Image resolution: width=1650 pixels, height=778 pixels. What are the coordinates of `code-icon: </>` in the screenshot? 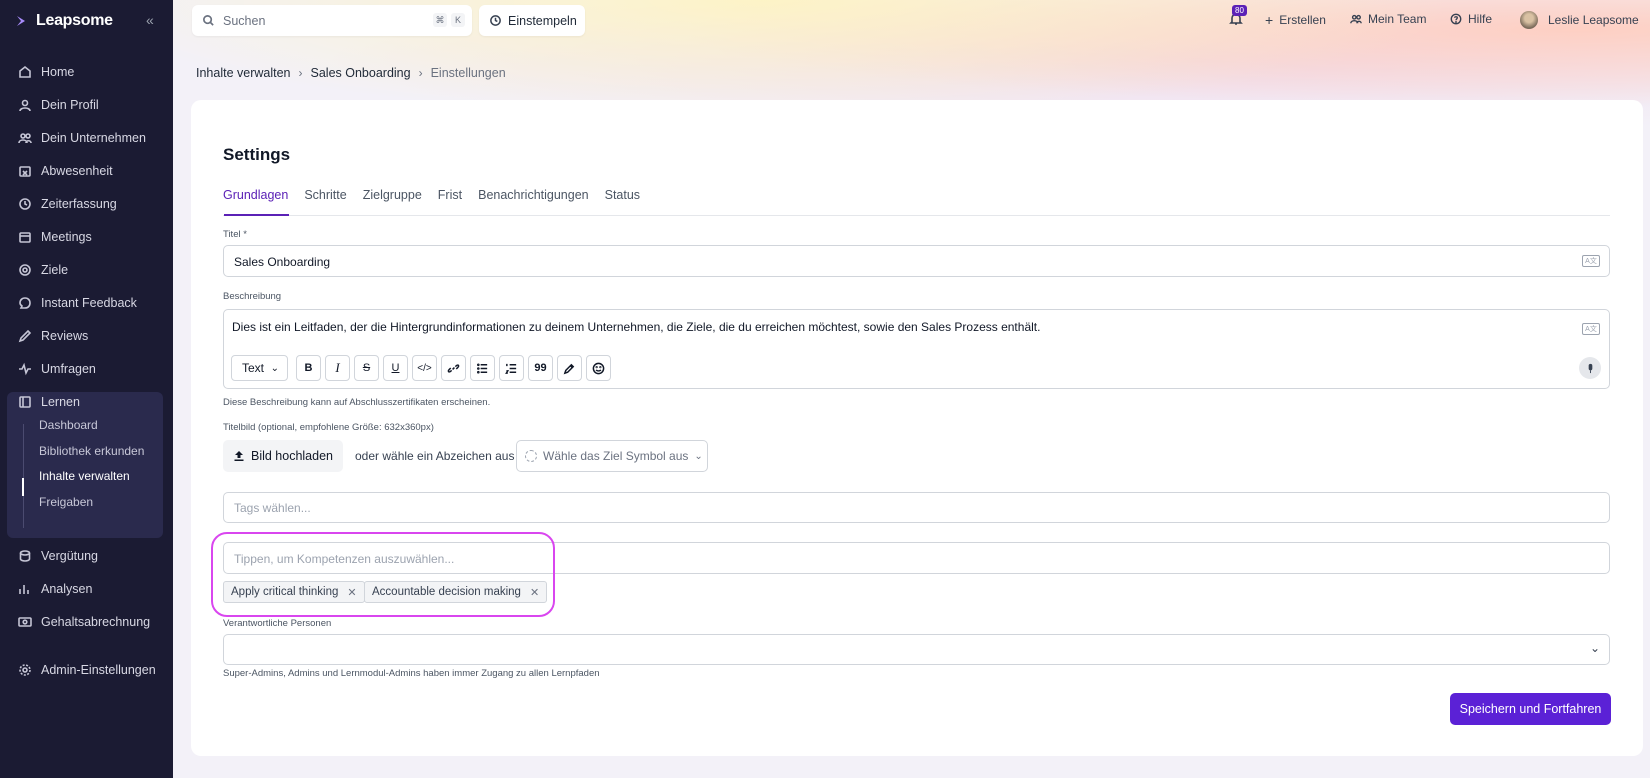 It's located at (424, 368).